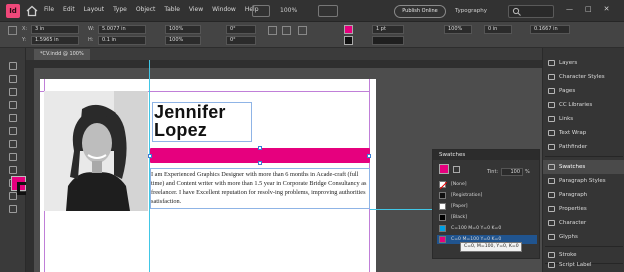 The height and width of the screenshot is (272, 624). I want to click on window-controls: — □ ✕, so click(588, 9).